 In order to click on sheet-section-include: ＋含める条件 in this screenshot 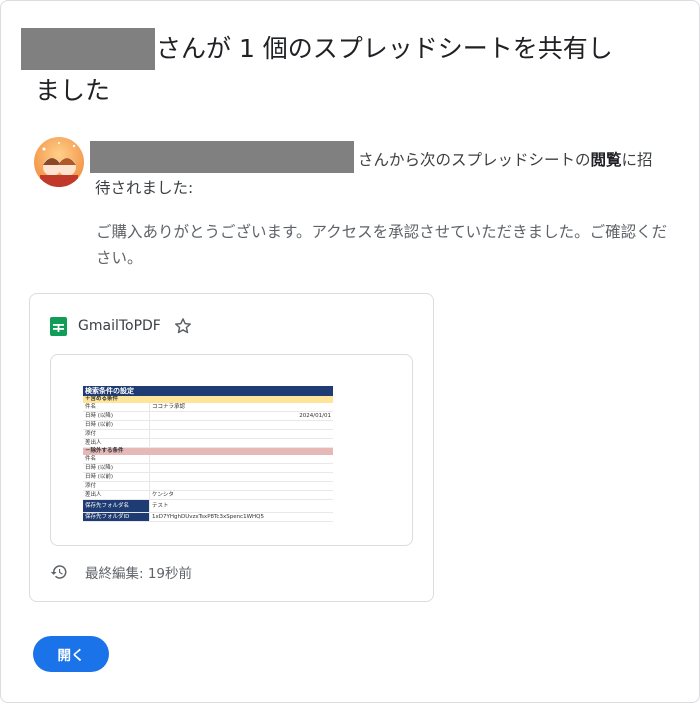, I will do `click(208, 399)`.